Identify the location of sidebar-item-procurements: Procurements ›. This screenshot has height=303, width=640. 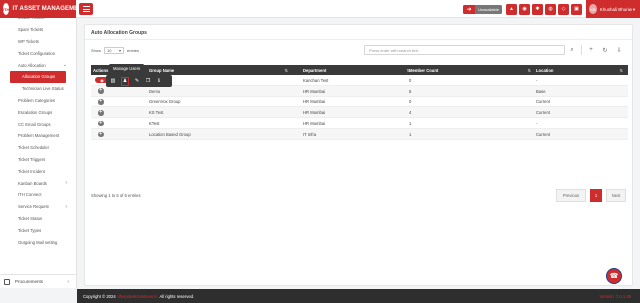
(38, 281).